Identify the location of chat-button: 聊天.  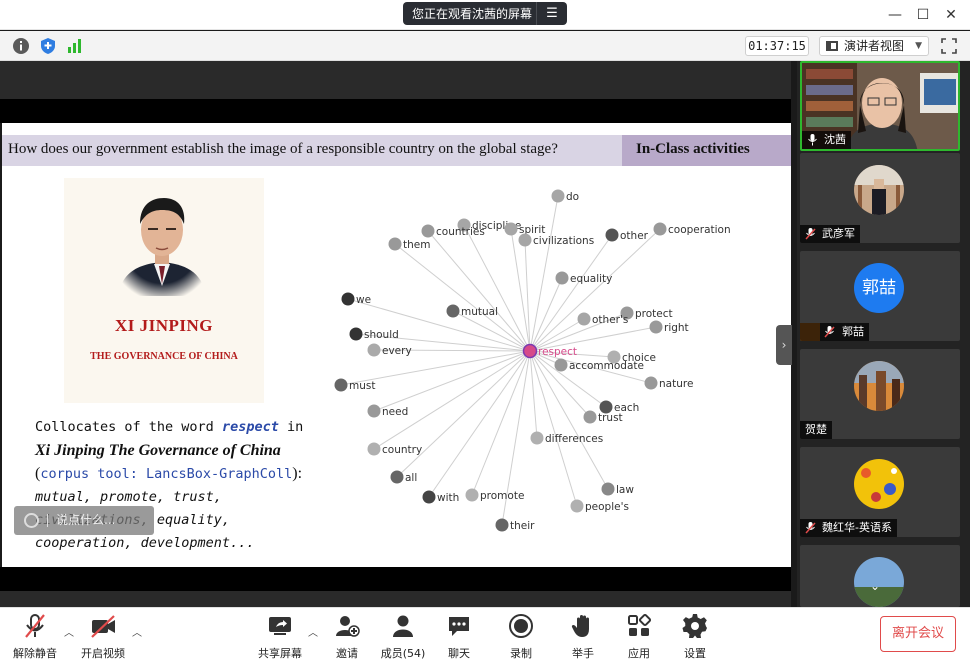
(459, 636).